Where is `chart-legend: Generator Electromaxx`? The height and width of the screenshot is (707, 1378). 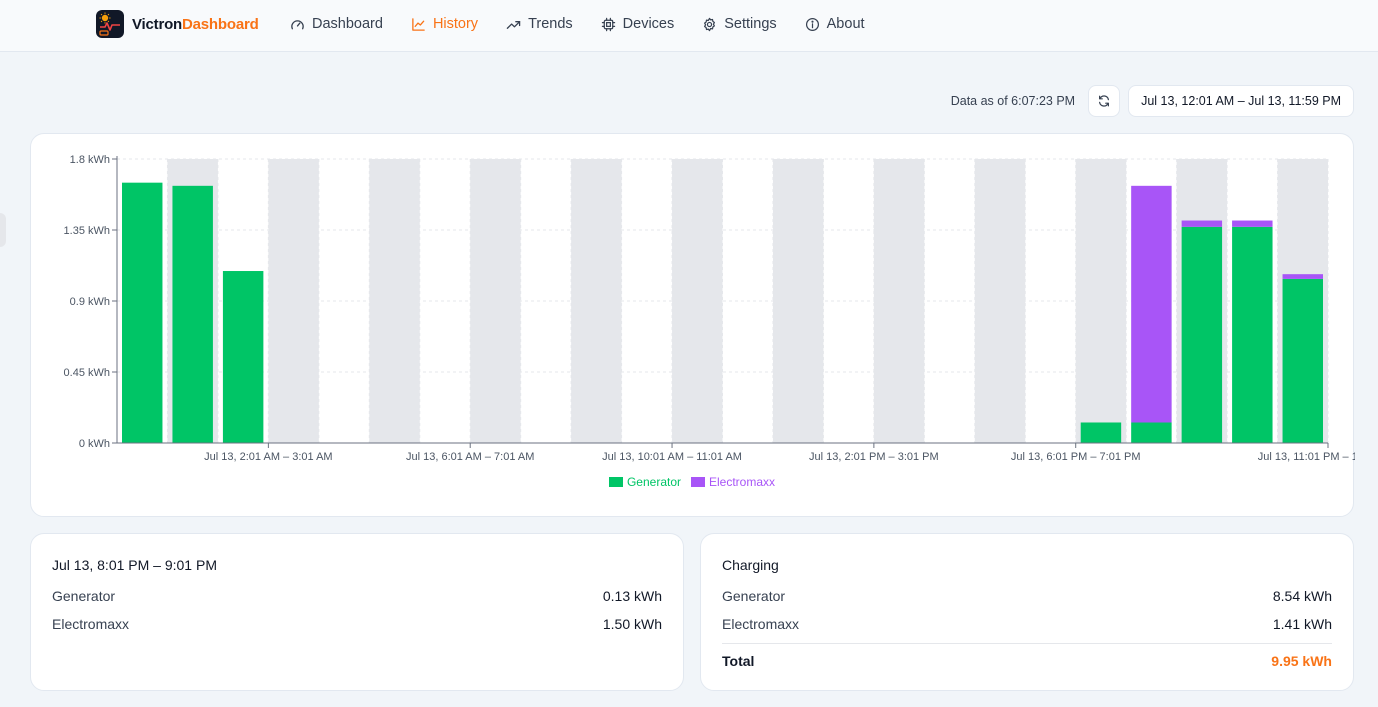 chart-legend: Generator Electromaxx is located at coordinates (692, 482).